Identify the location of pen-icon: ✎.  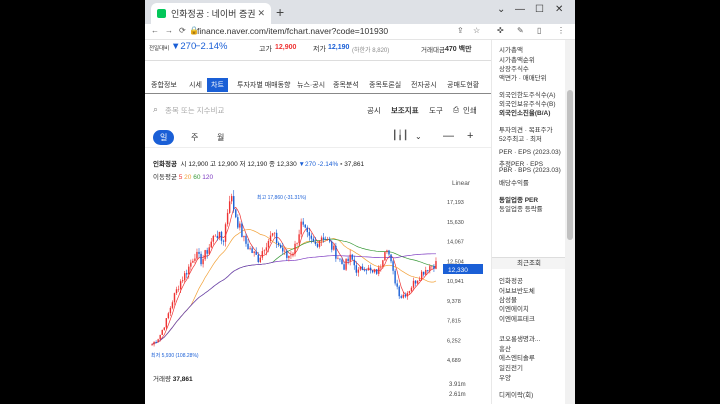
(520, 30).